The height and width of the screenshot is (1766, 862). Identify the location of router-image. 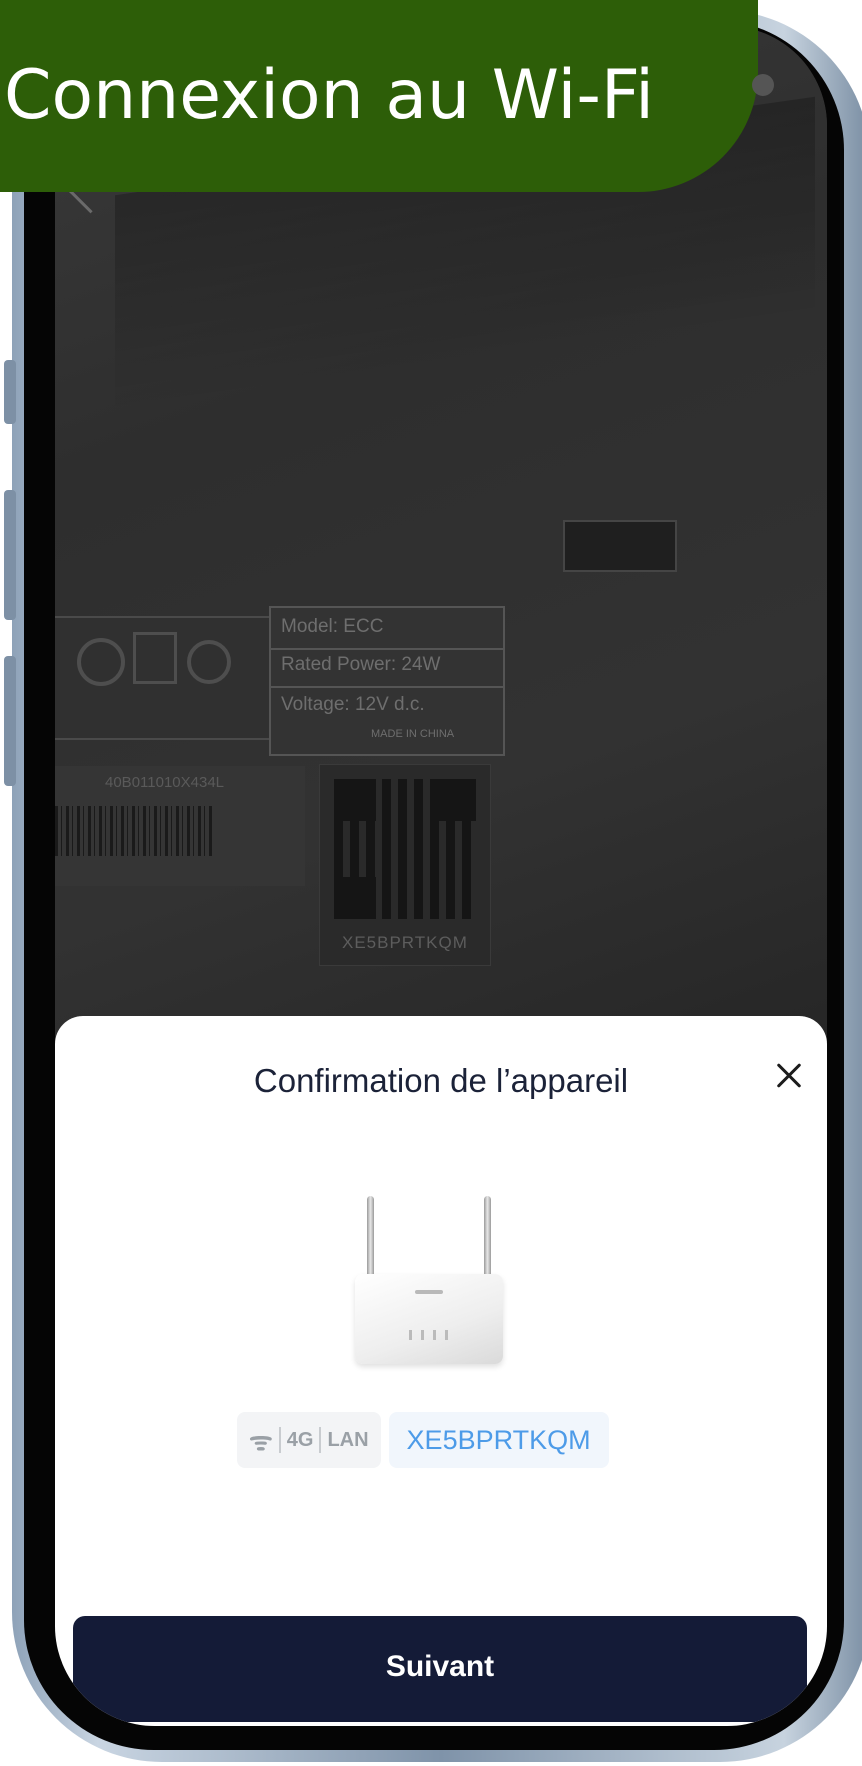
(430, 1281).